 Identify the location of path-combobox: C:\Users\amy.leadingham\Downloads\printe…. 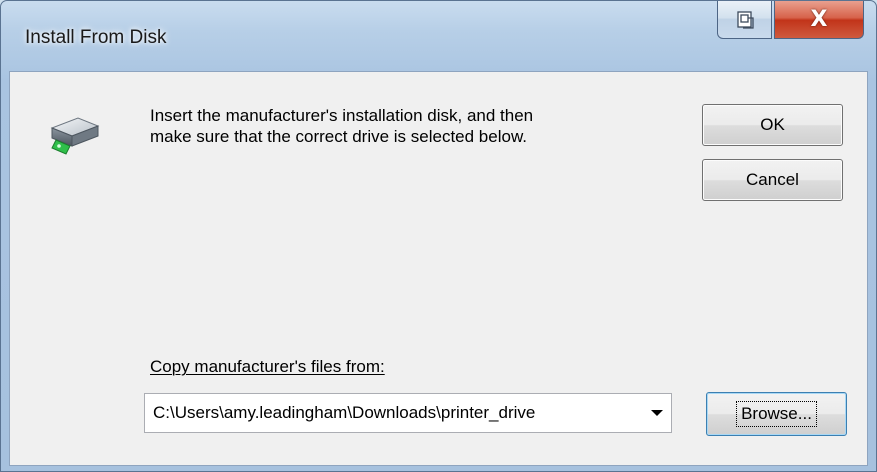
(408, 413).